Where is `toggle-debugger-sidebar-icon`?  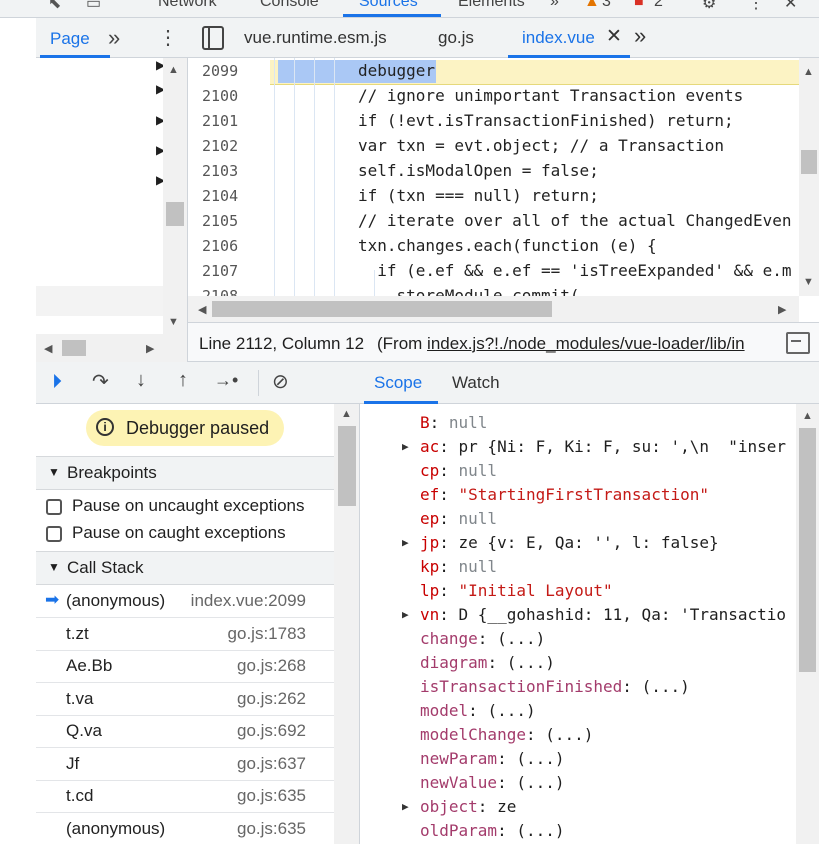 toggle-debugger-sidebar-icon is located at coordinates (798, 343).